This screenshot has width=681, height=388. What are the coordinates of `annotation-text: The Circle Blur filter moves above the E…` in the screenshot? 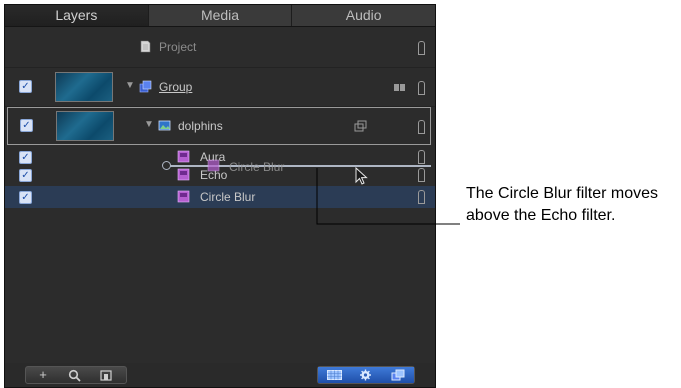 It's located at (562, 205).